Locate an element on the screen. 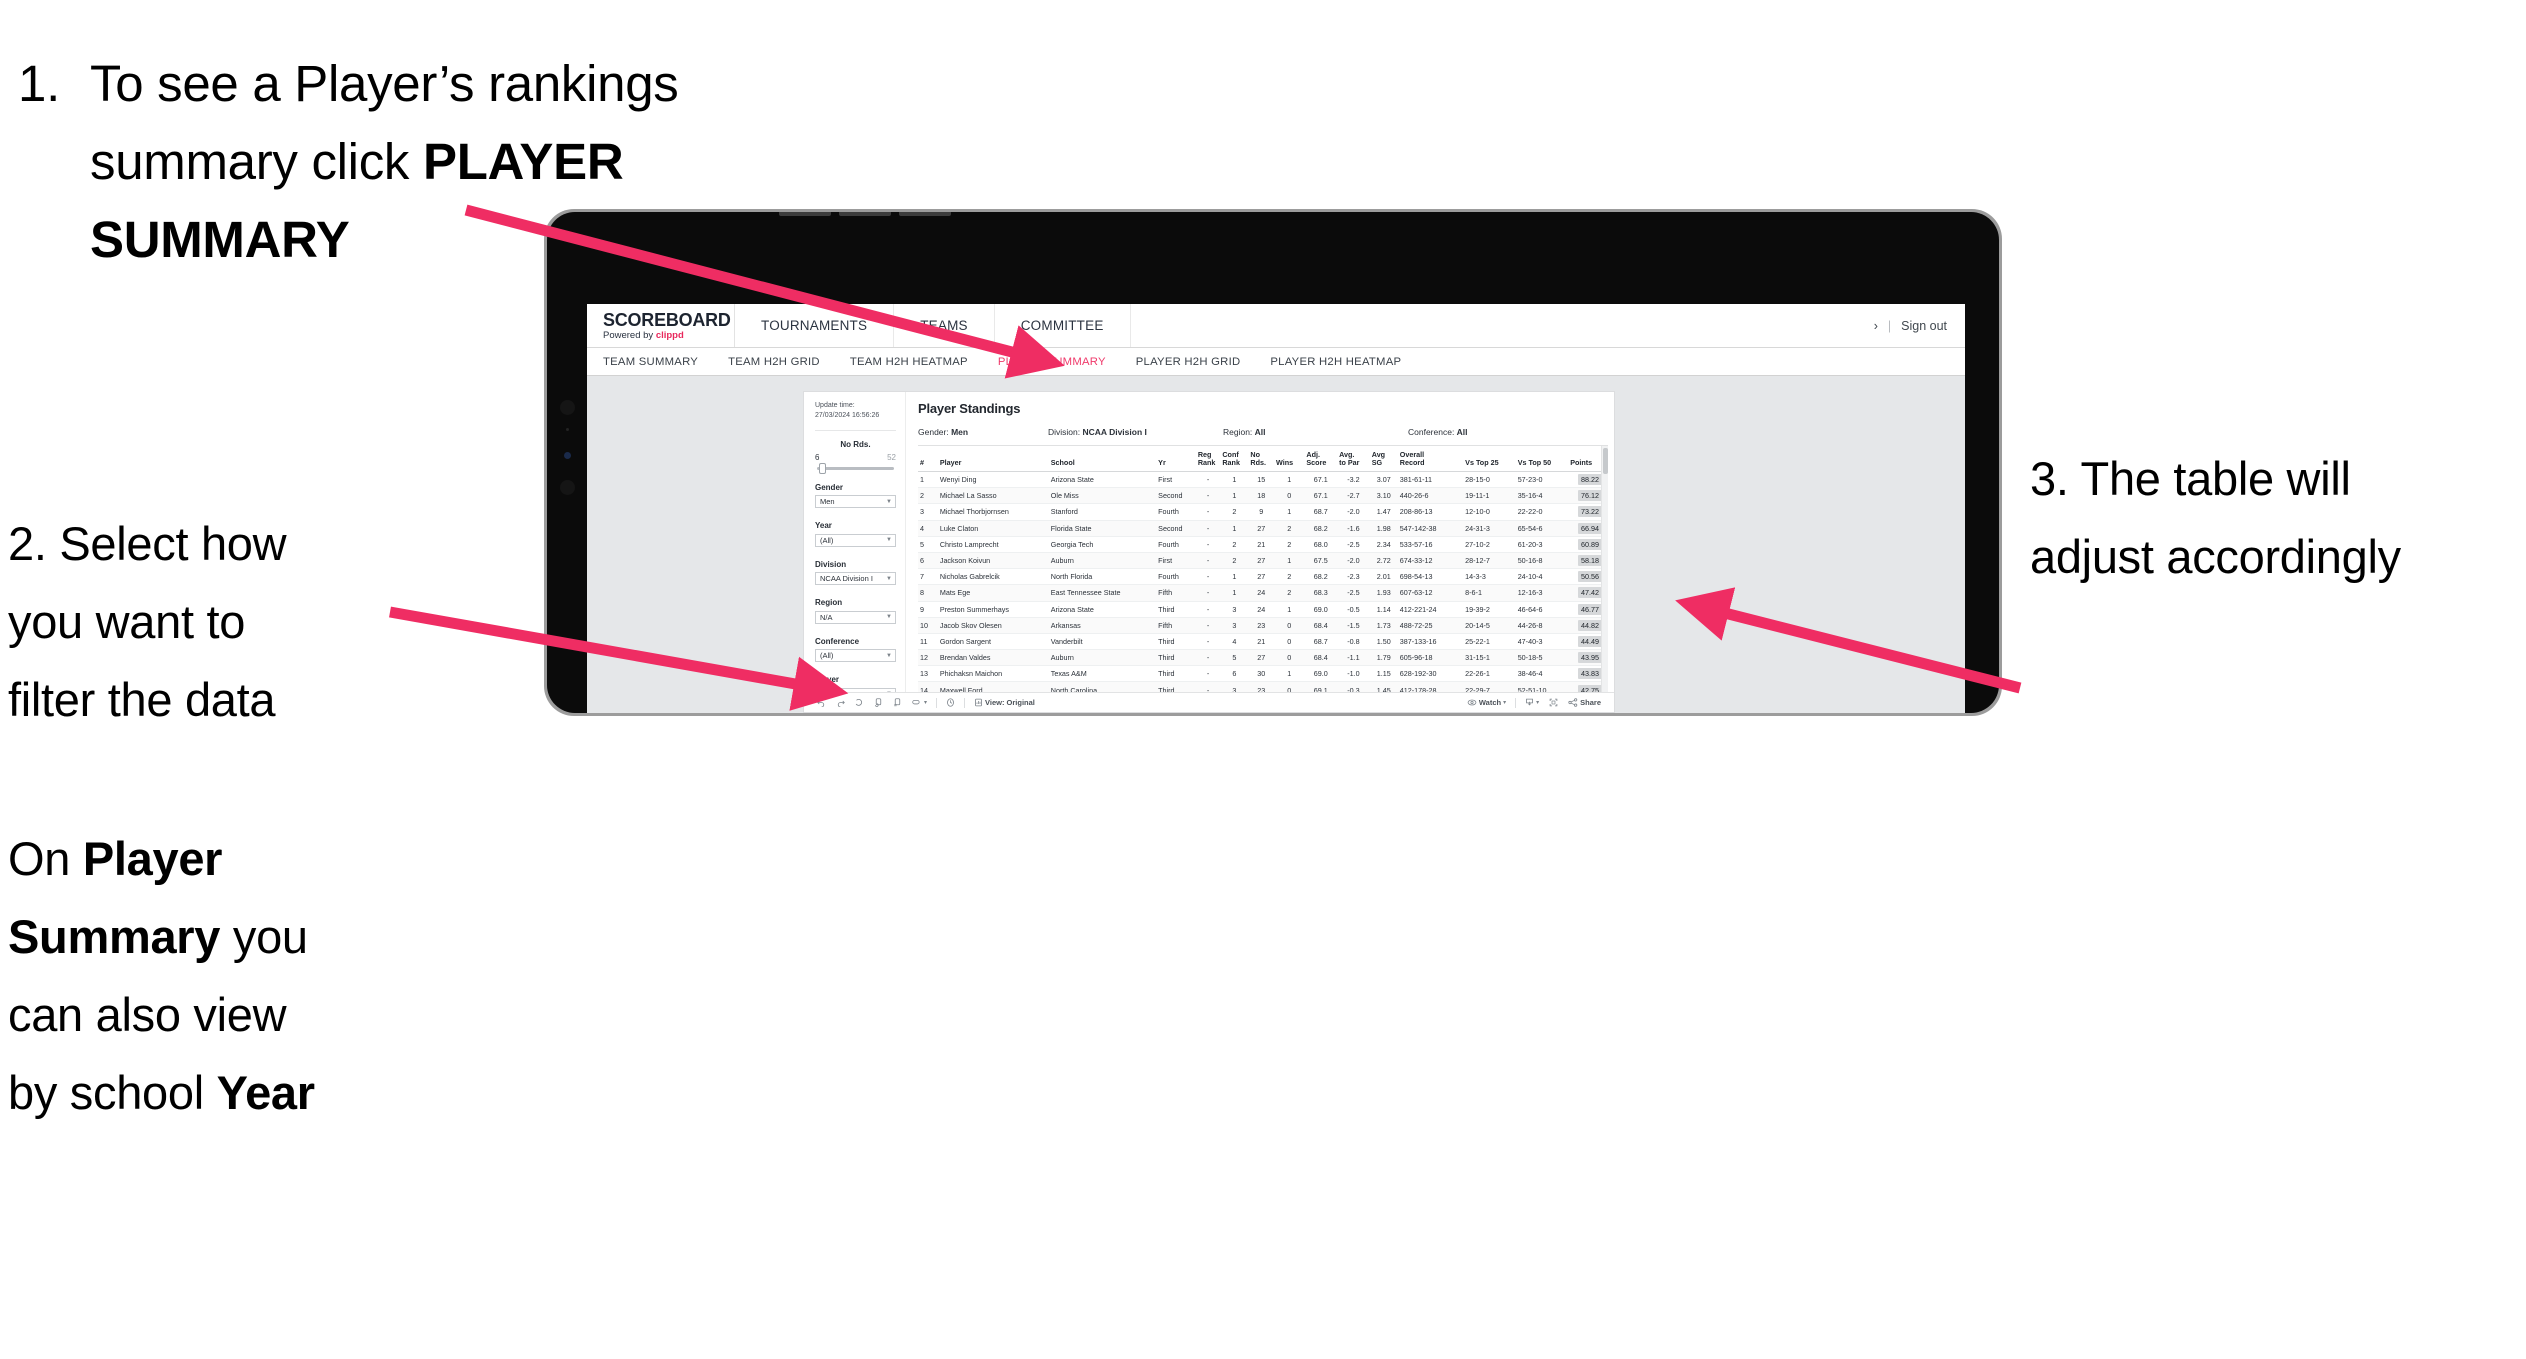  cell-avg_sg: 1.50 is located at coordinates (1383, 642).